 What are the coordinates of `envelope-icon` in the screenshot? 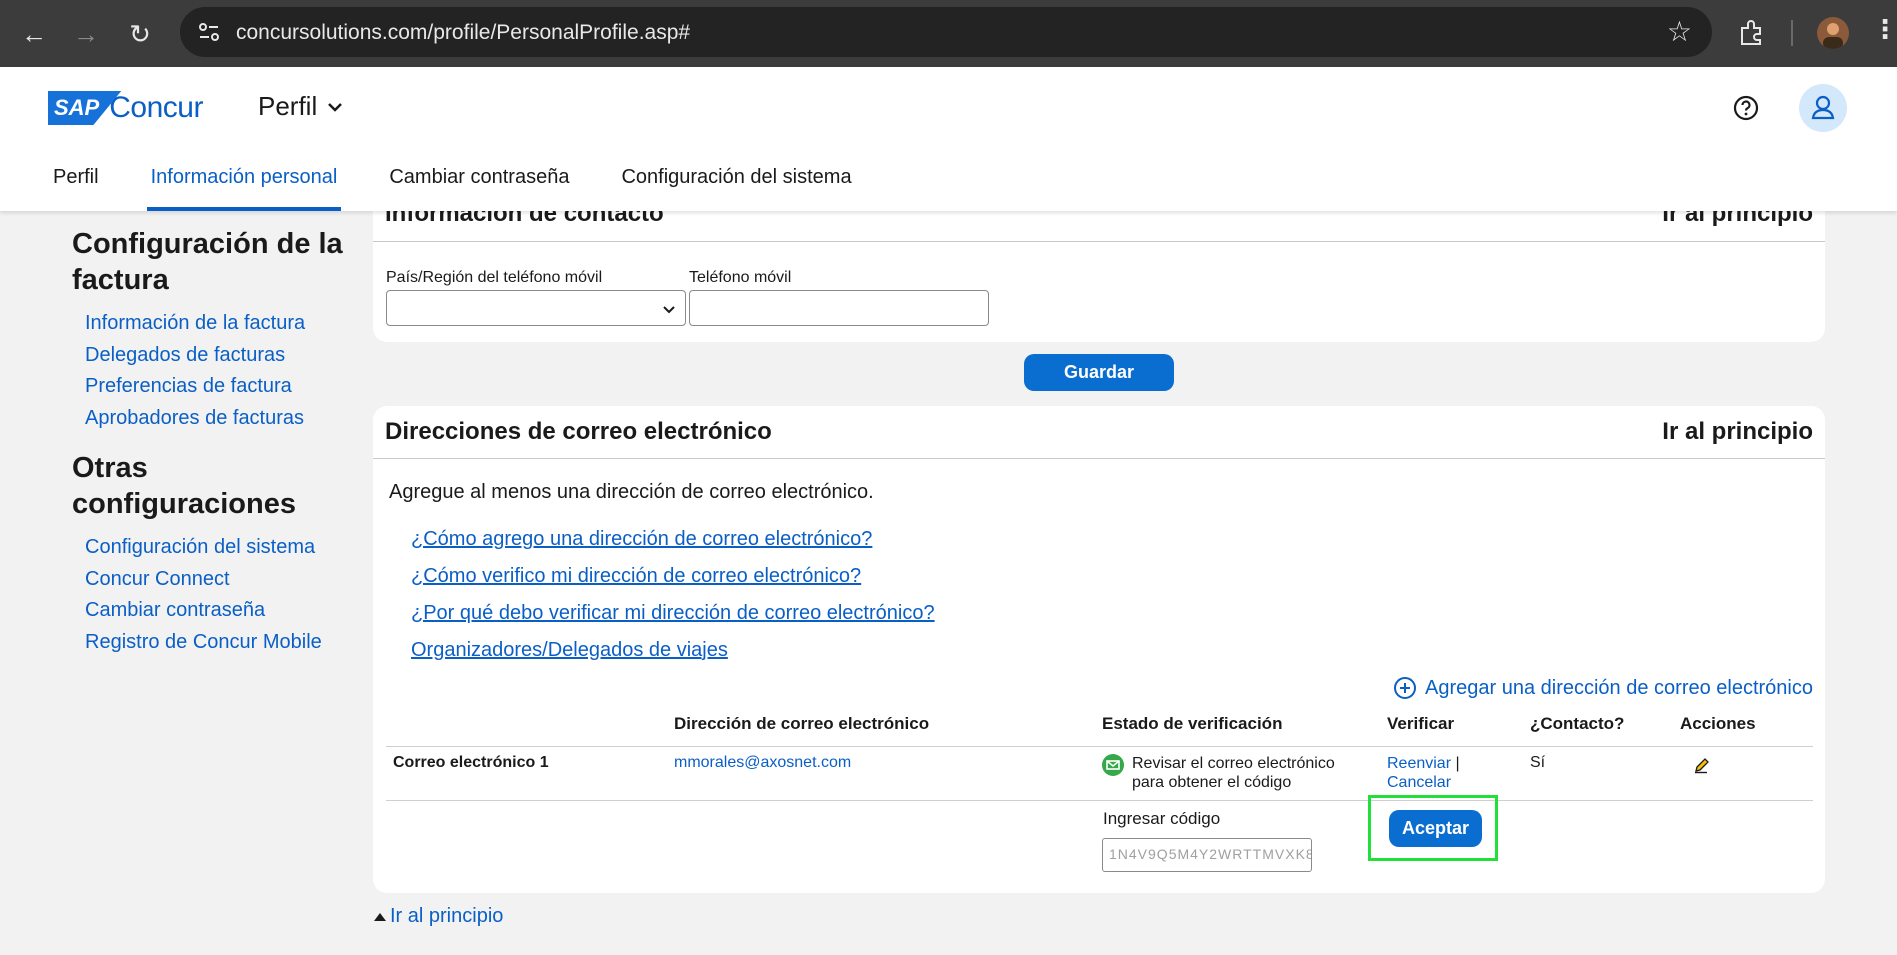 It's located at (1113, 765).